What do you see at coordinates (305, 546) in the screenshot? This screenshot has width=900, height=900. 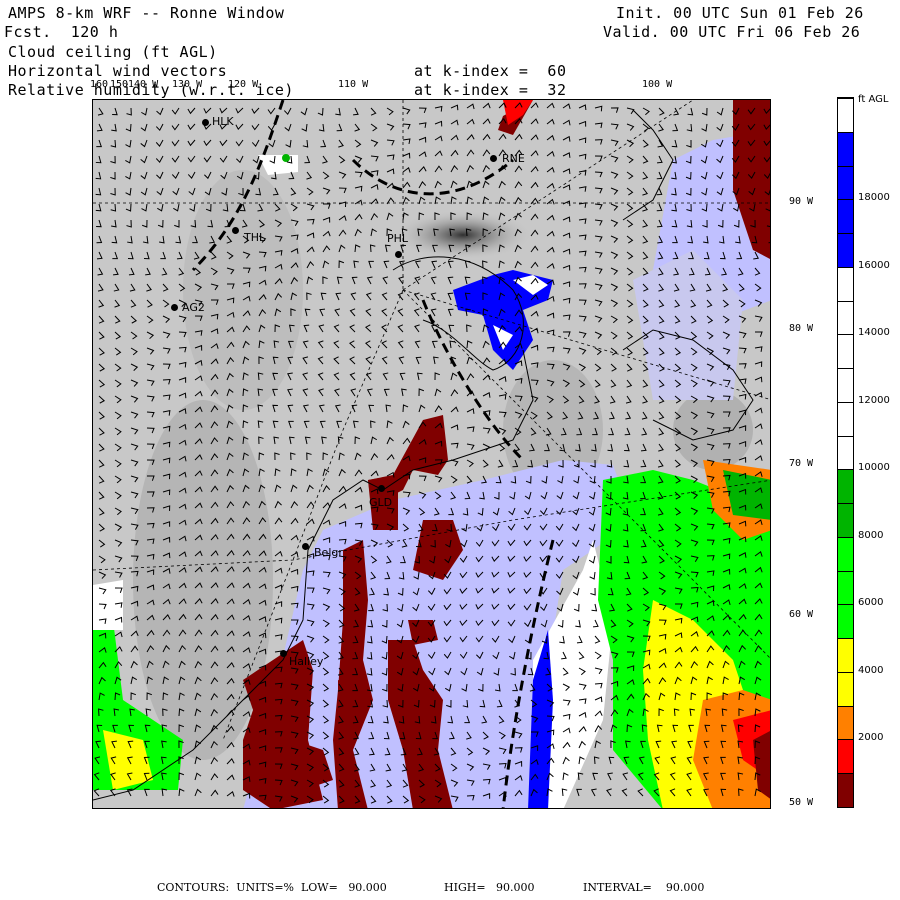 I see `station-marker` at bounding box center [305, 546].